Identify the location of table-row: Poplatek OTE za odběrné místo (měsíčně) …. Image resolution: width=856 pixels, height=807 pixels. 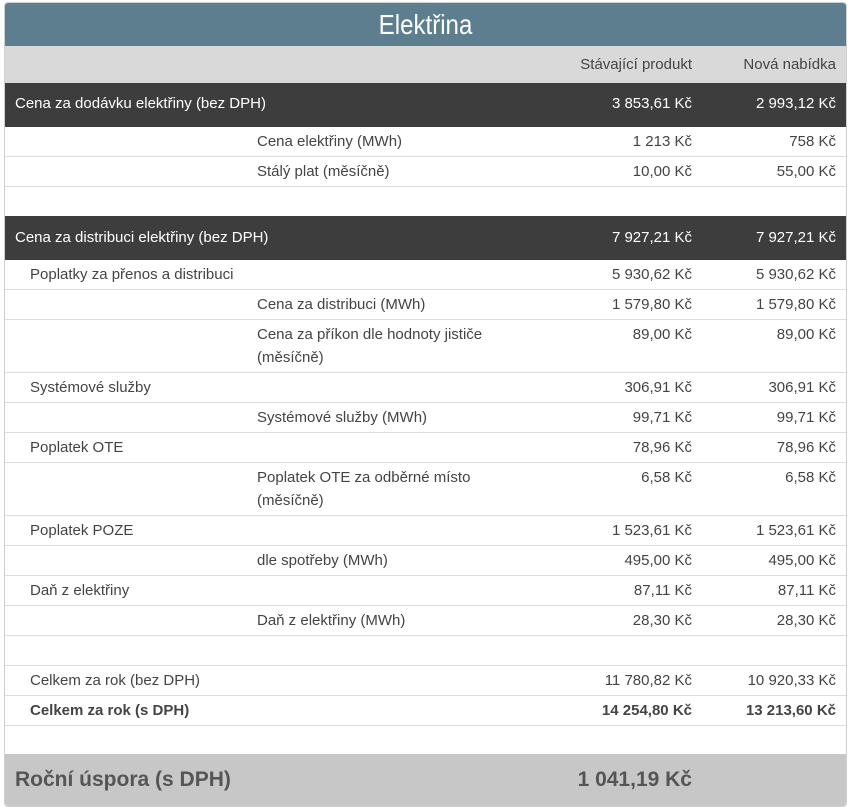
(425, 489).